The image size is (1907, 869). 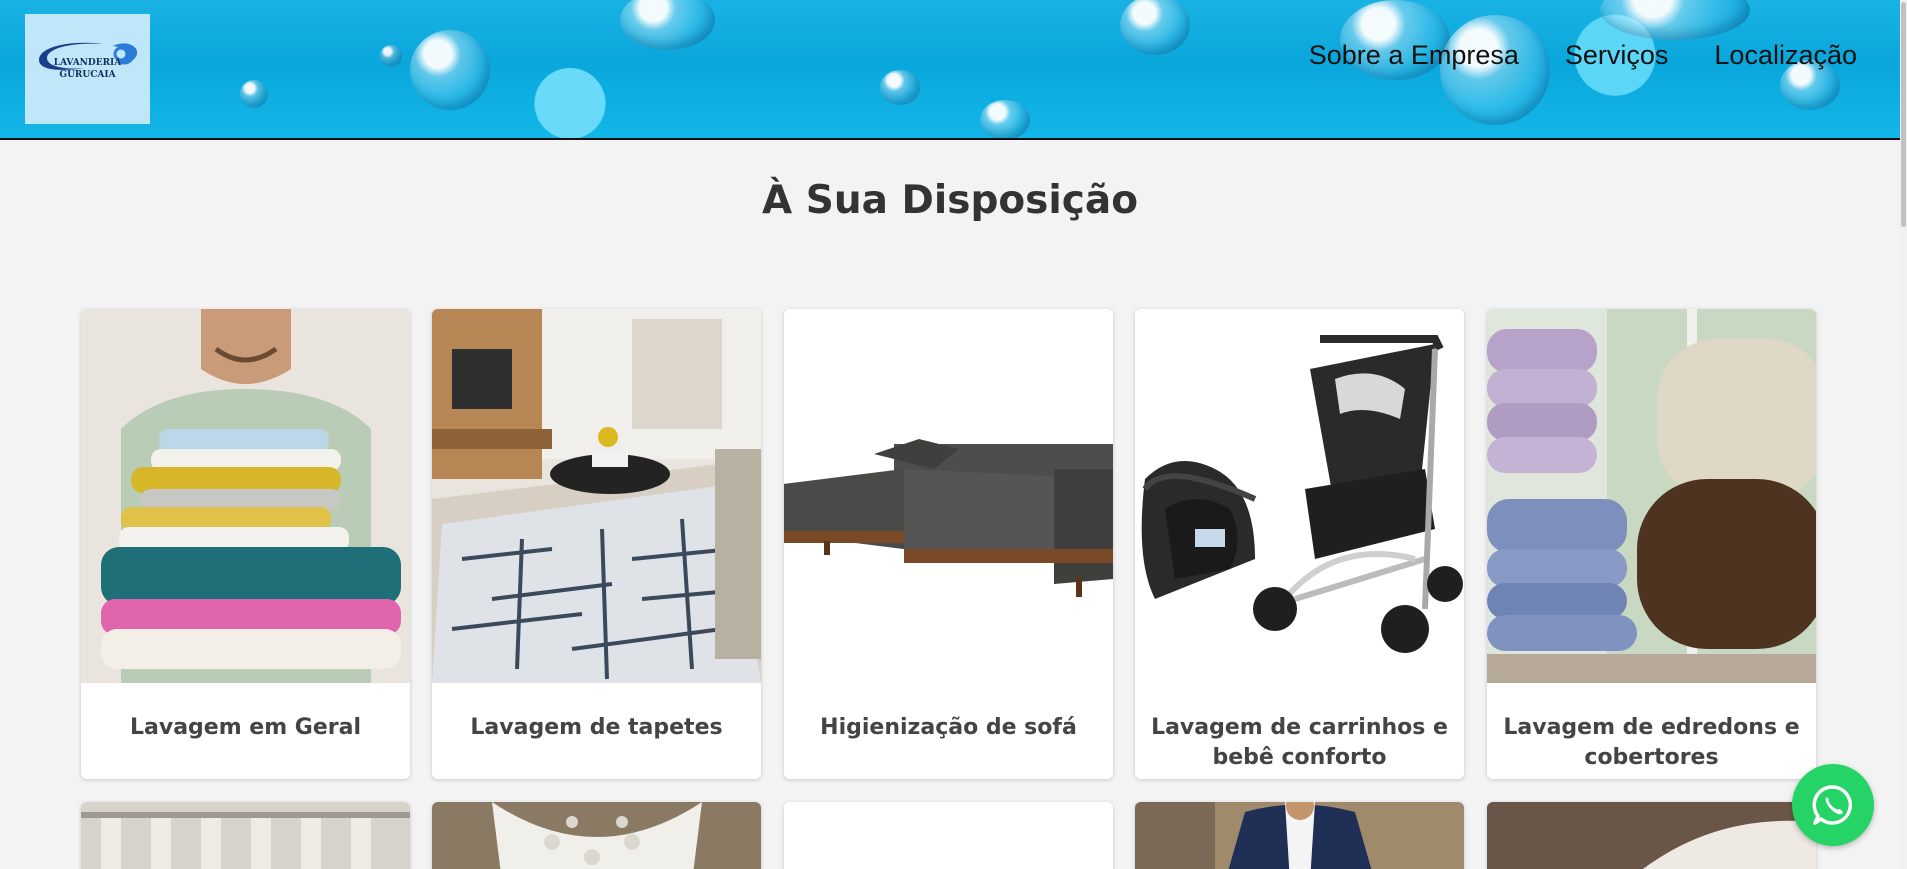 I want to click on blank-image, so click(x=948, y=835).